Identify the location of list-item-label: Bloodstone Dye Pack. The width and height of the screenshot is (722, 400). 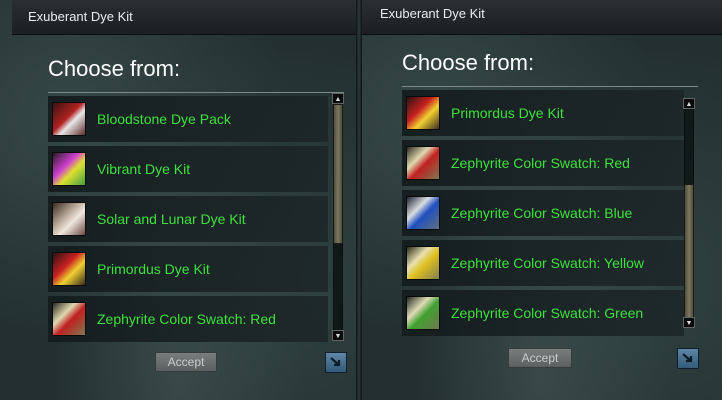
(164, 119).